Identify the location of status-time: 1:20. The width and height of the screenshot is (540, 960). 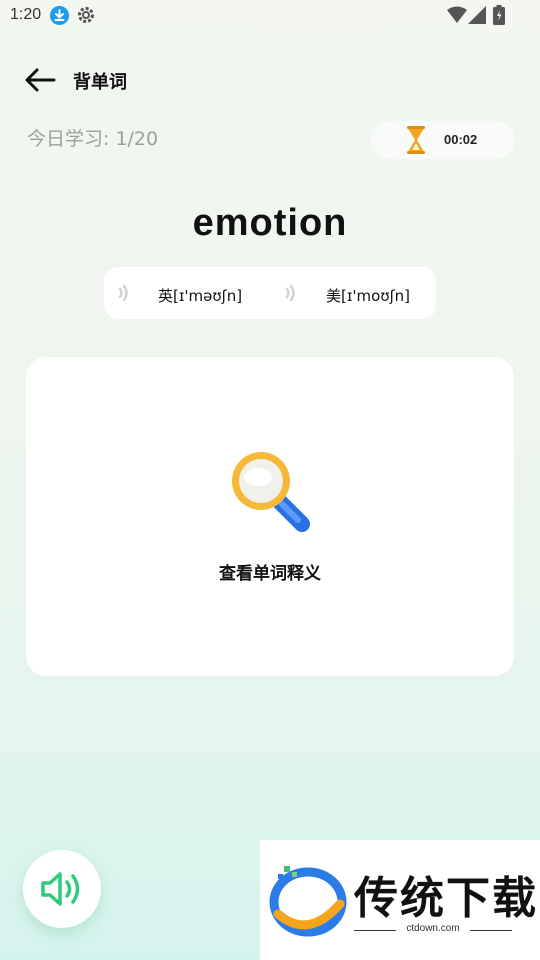
(26, 14).